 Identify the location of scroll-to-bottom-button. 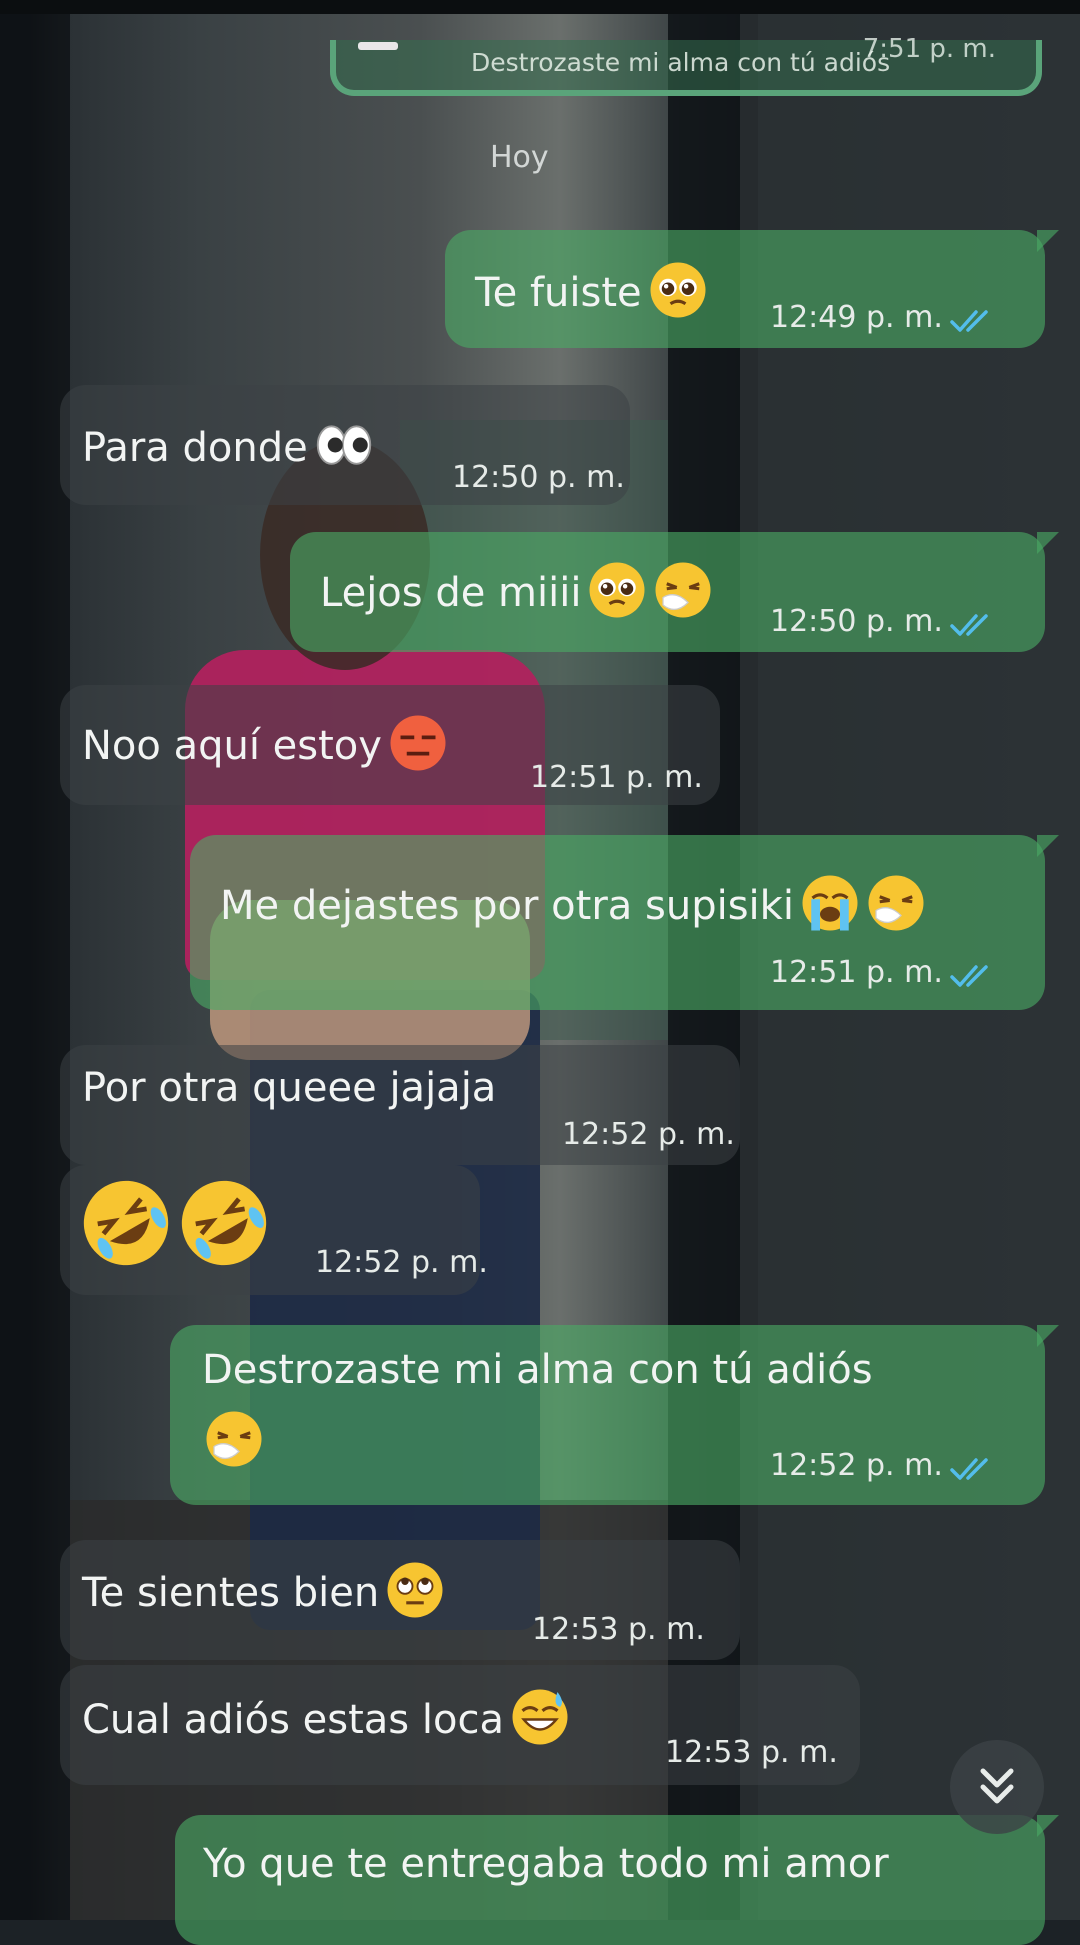
(997, 1787).